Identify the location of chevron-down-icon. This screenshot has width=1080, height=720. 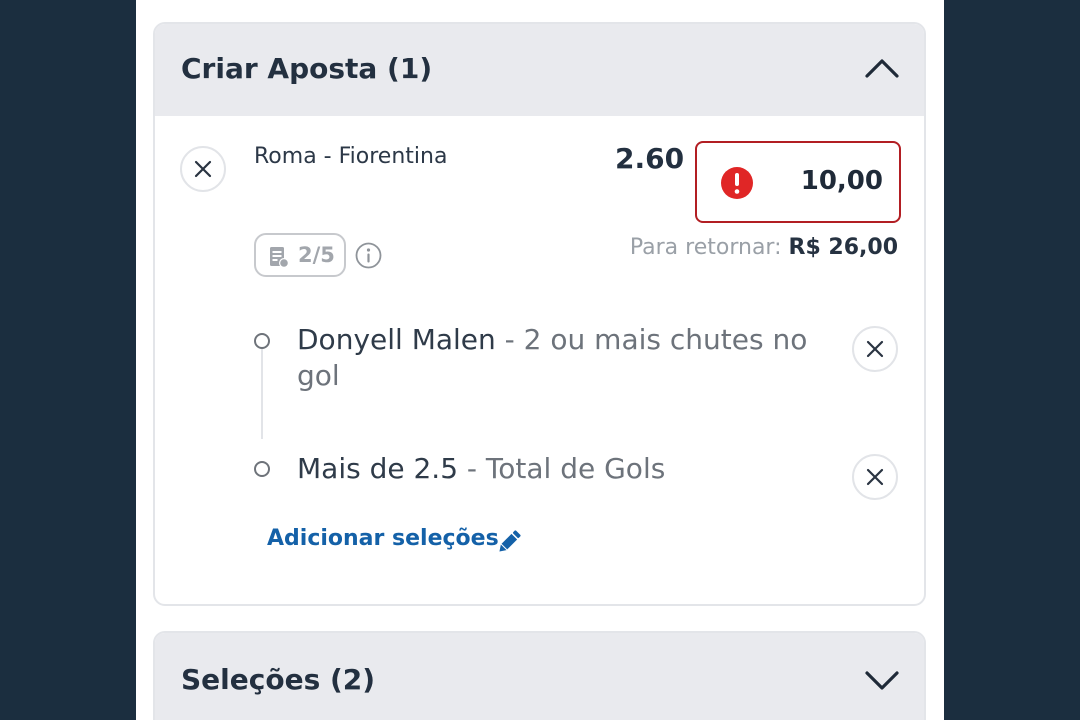
(882, 680).